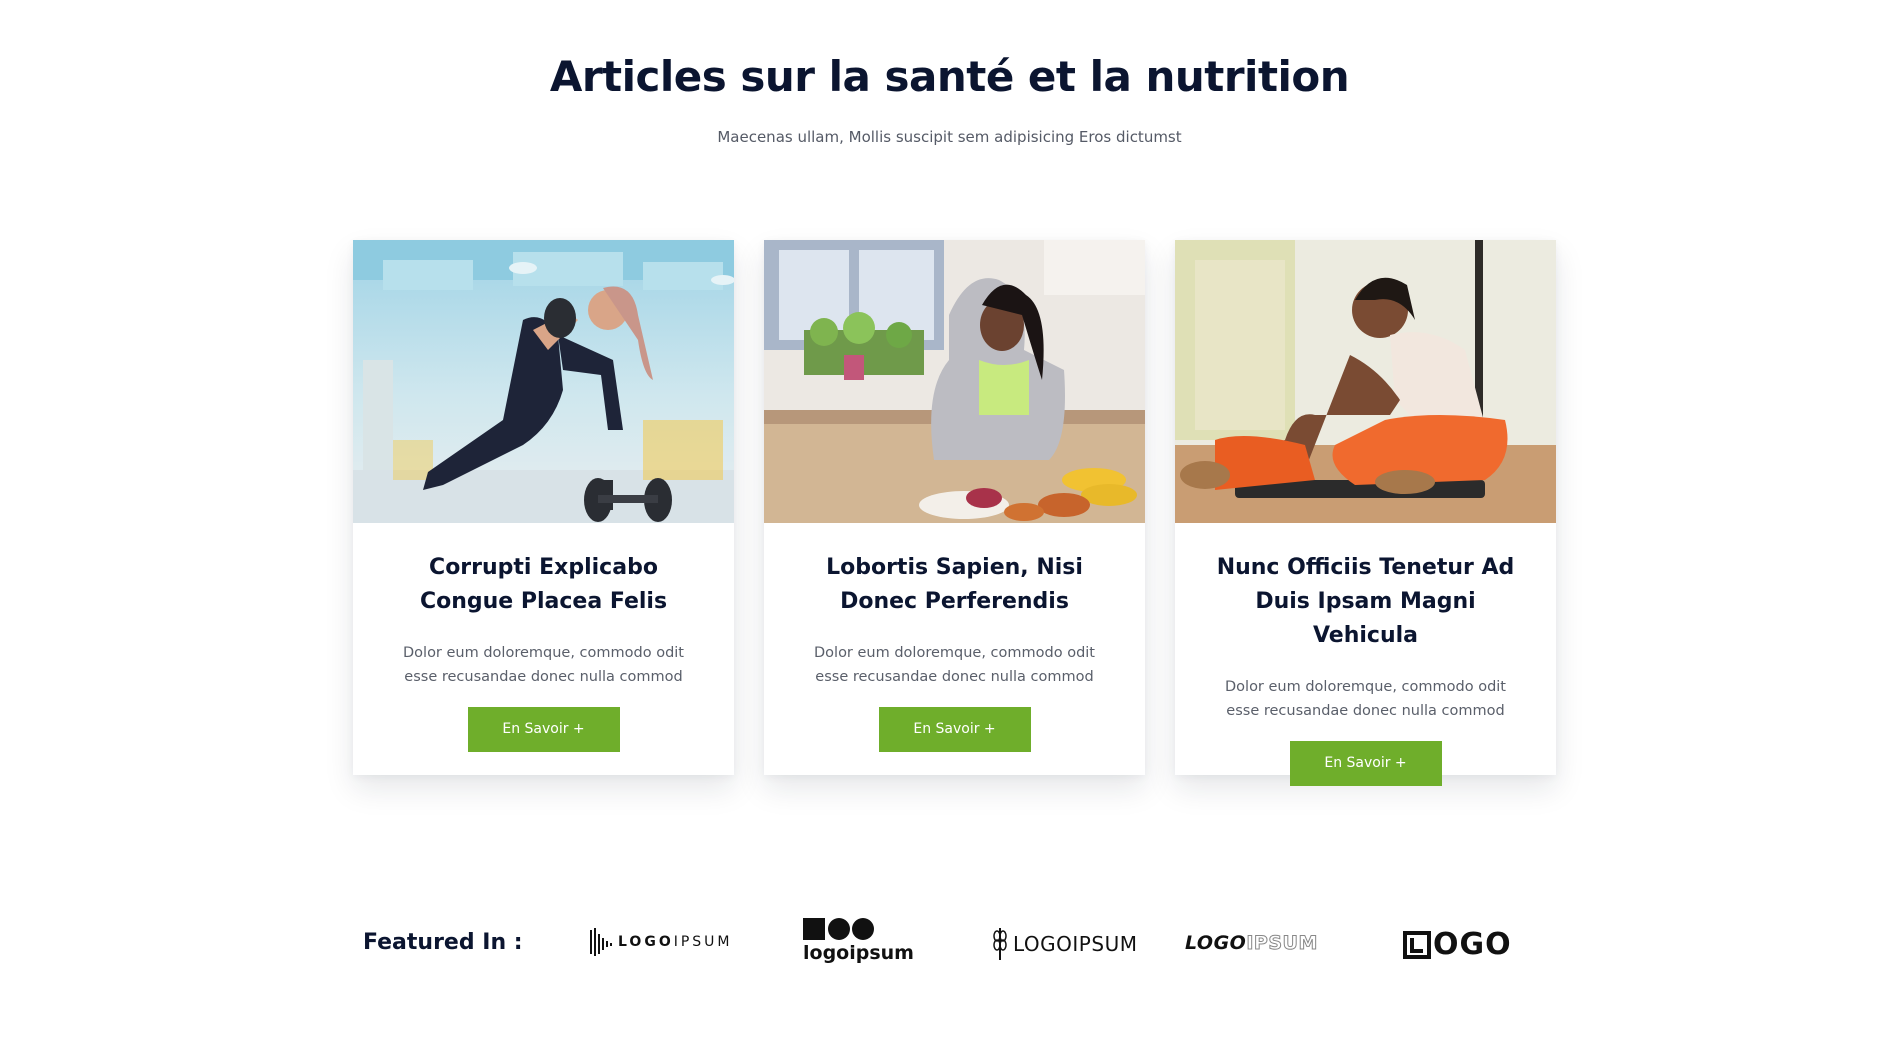 Image resolution: width=1899 pixels, height=1046 pixels. What do you see at coordinates (443, 942) in the screenshot?
I see `featured-in-label: Featured In :` at bounding box center [443, 942].